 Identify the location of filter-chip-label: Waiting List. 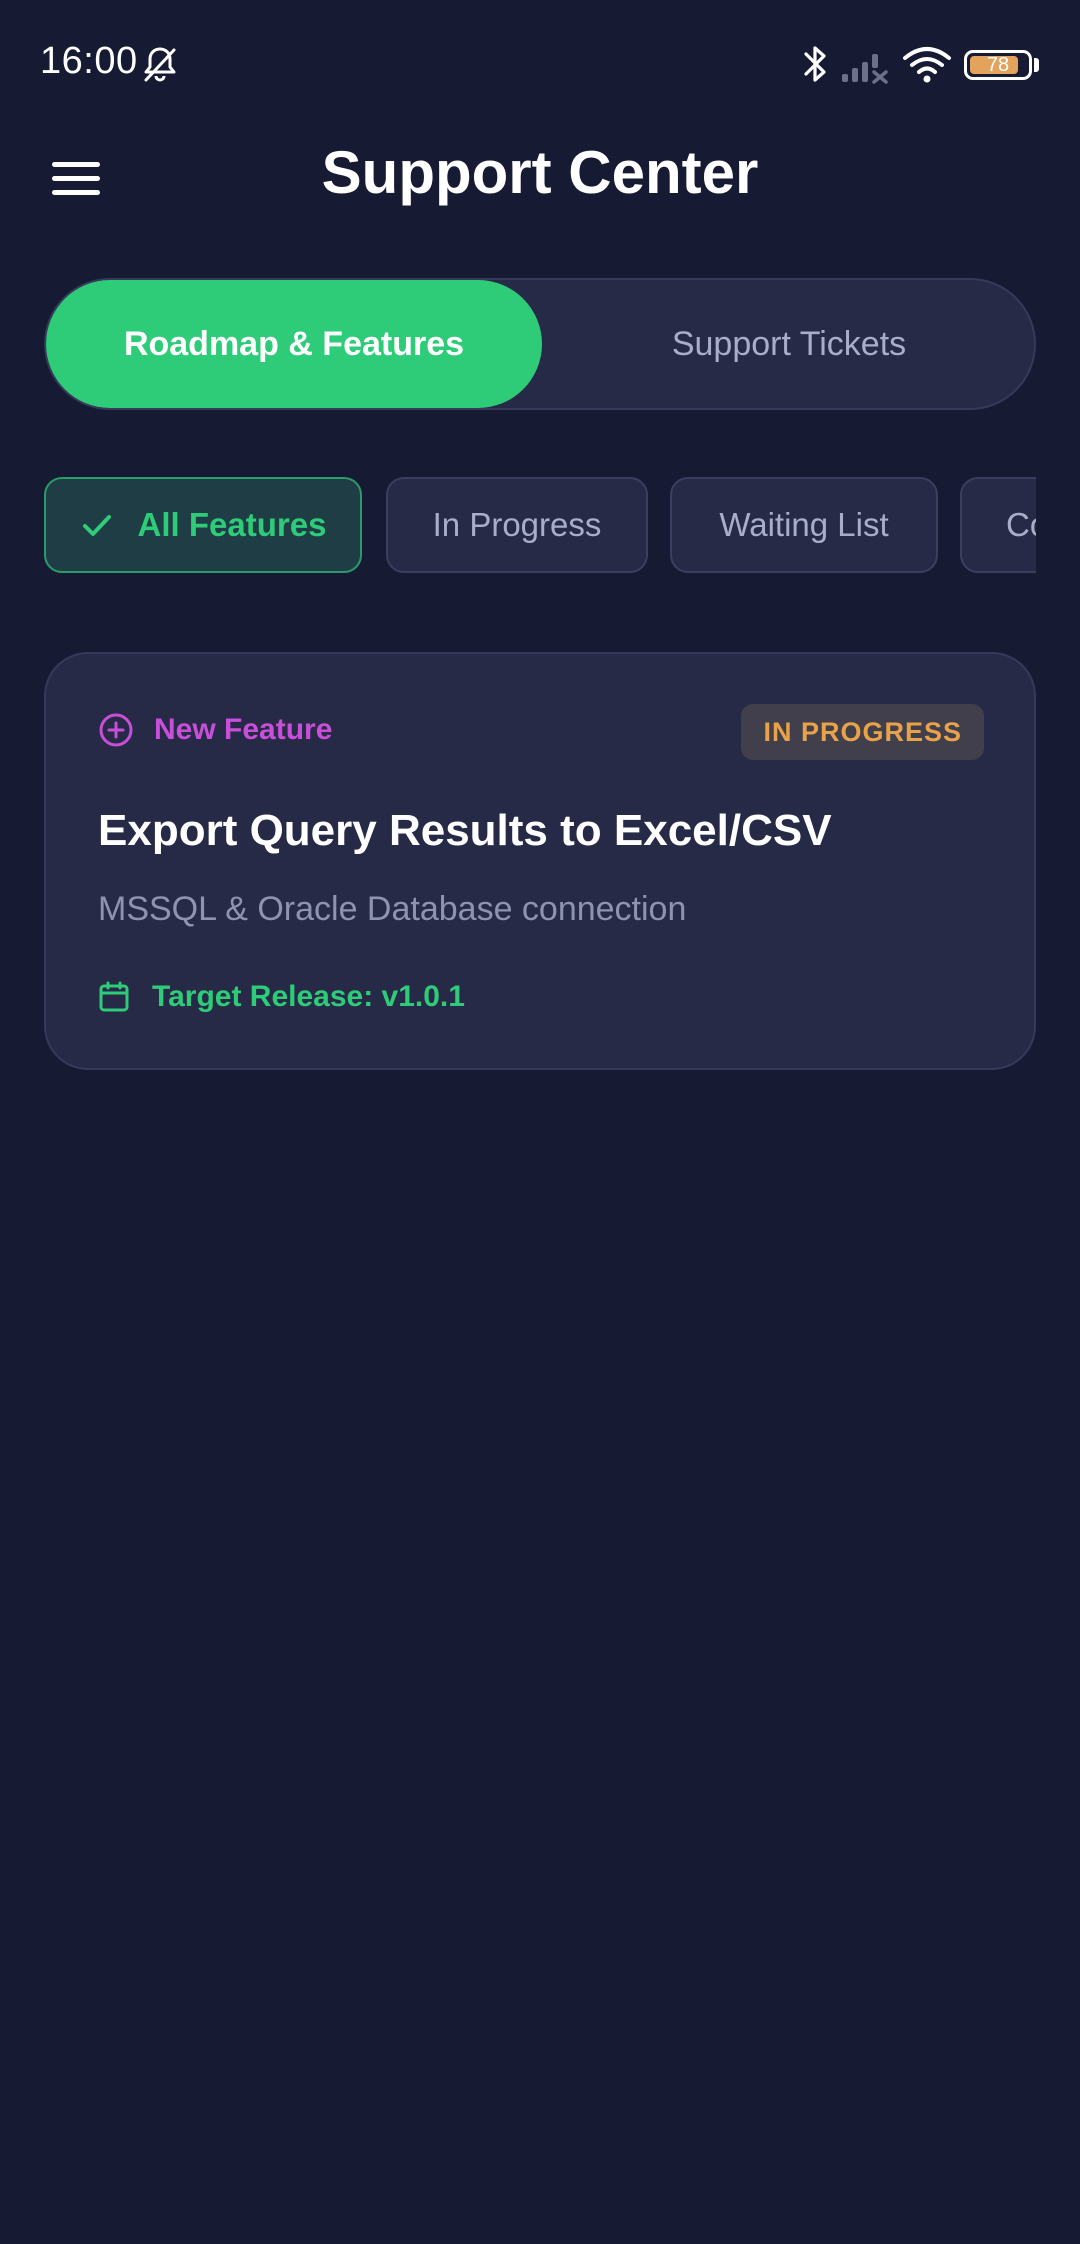
(804, 524).